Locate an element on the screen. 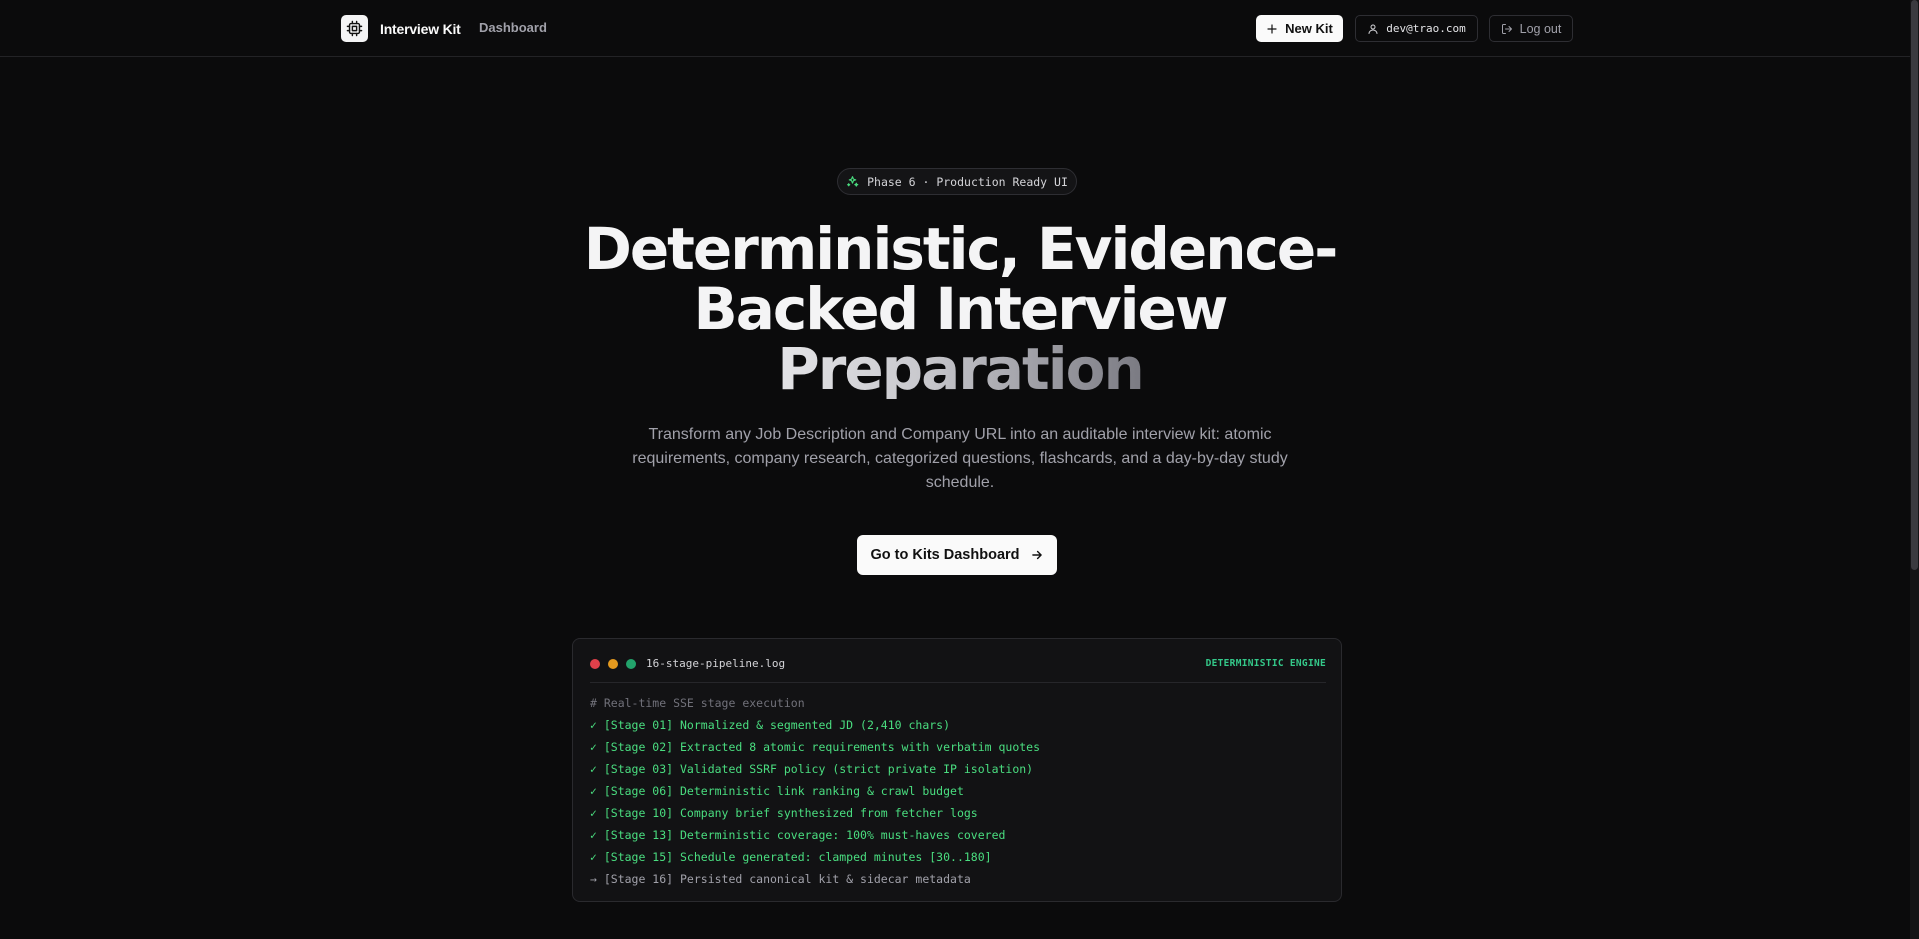 The image size is (1919, 939). window-maximize-dot is located at coordinates (631, 664).